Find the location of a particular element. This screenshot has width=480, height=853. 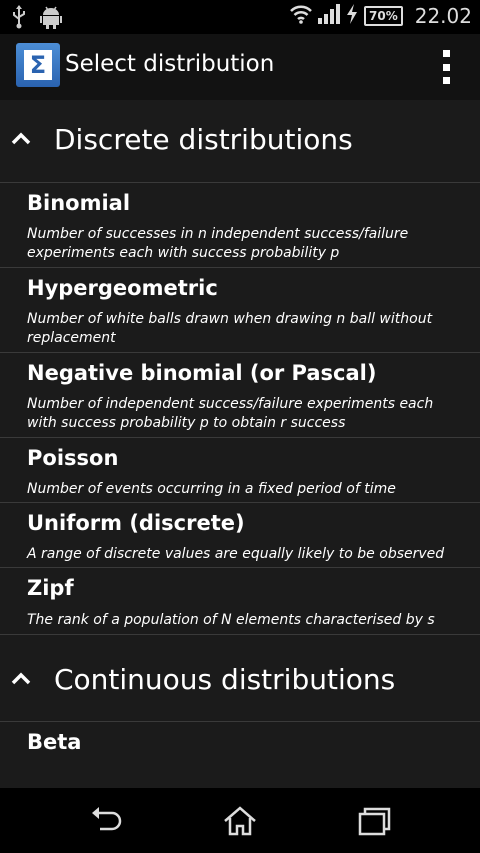

wifi-icon is located at coordinates (301, 16).